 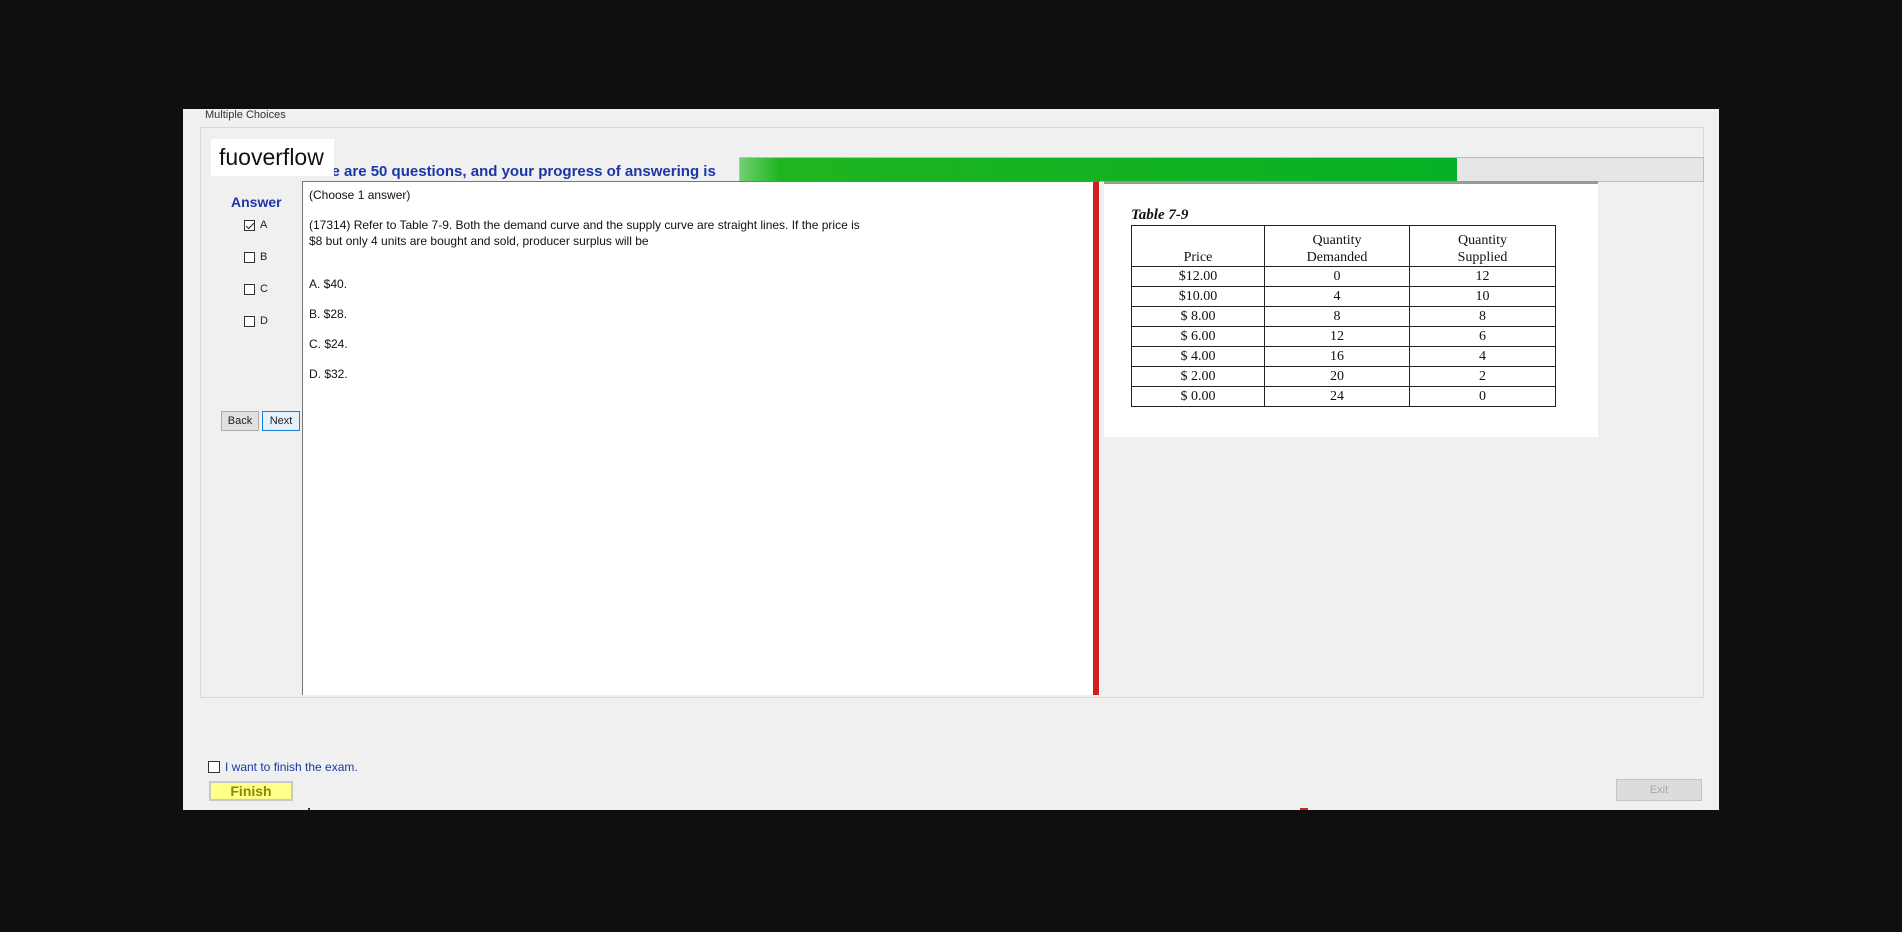 What do you see at coordinates (1482, 246) in the screenshot?
I see `header-quantity-supplied: Quantity Supplied` at bounding box center [1482, 246].